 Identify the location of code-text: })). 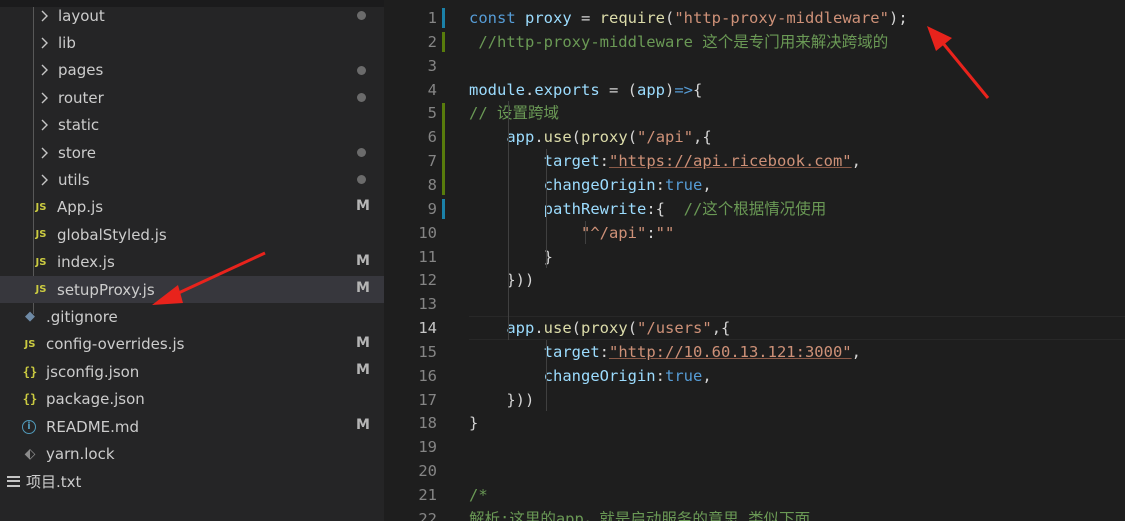
(501, 400).